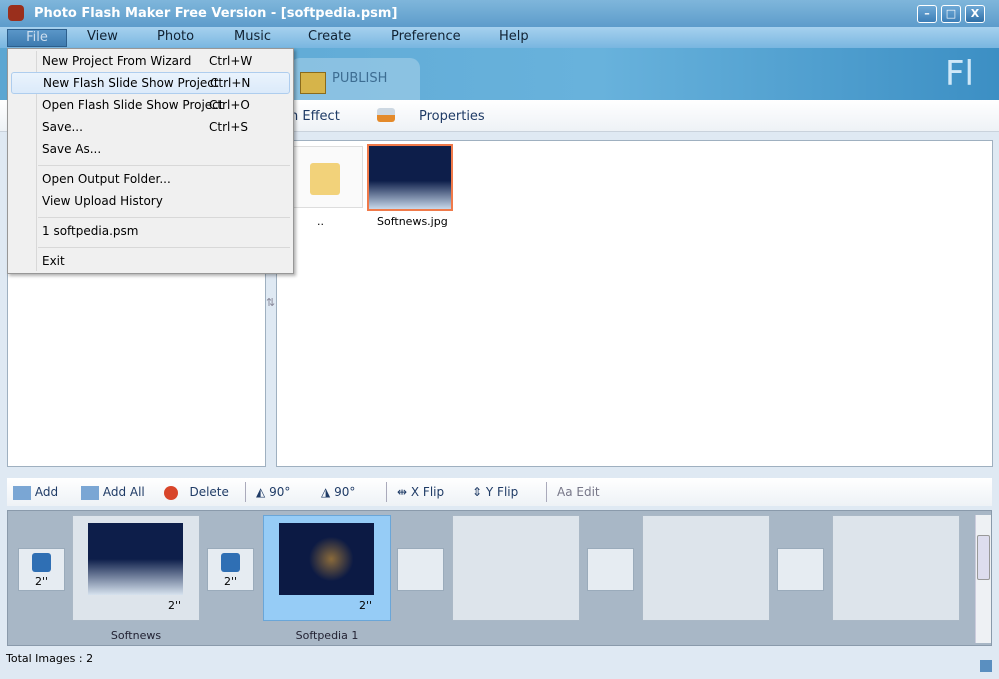 This screenshot has width=999, height=679. What do you see at coordinates (975, 14) in the screenshot?
I see `close-button: X` at bounding box center [975, 14].